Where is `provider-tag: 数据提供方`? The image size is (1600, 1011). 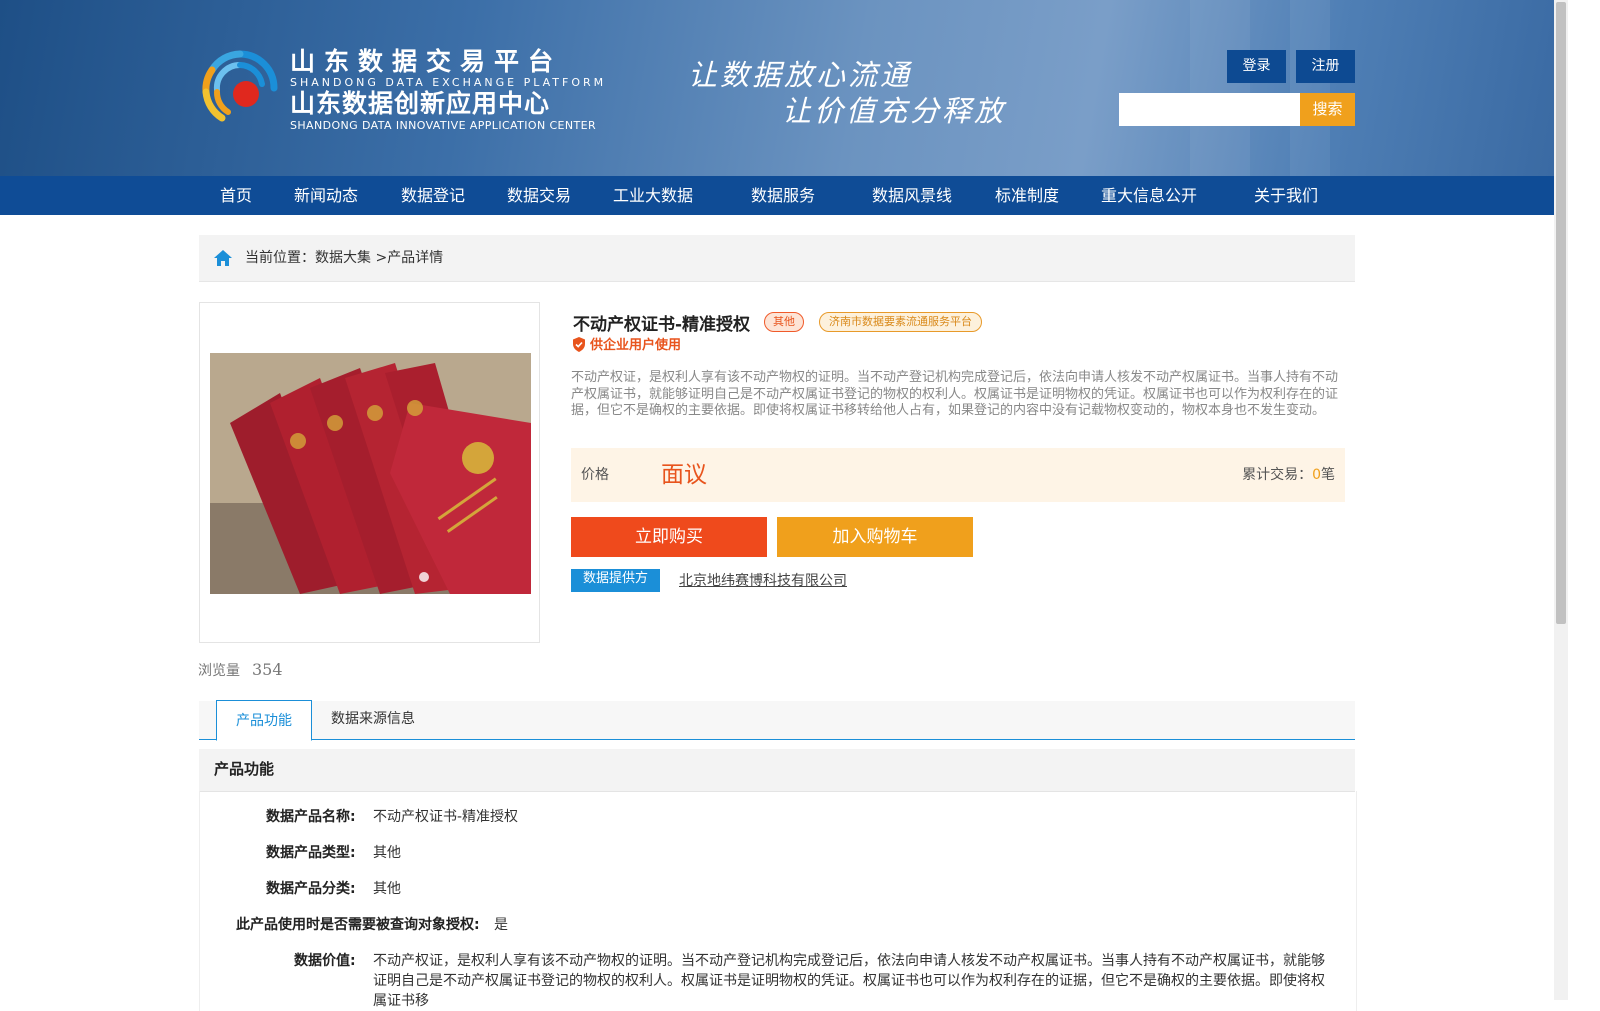 provider-tag: 数据提供方 is located at coordinates (615, 580).